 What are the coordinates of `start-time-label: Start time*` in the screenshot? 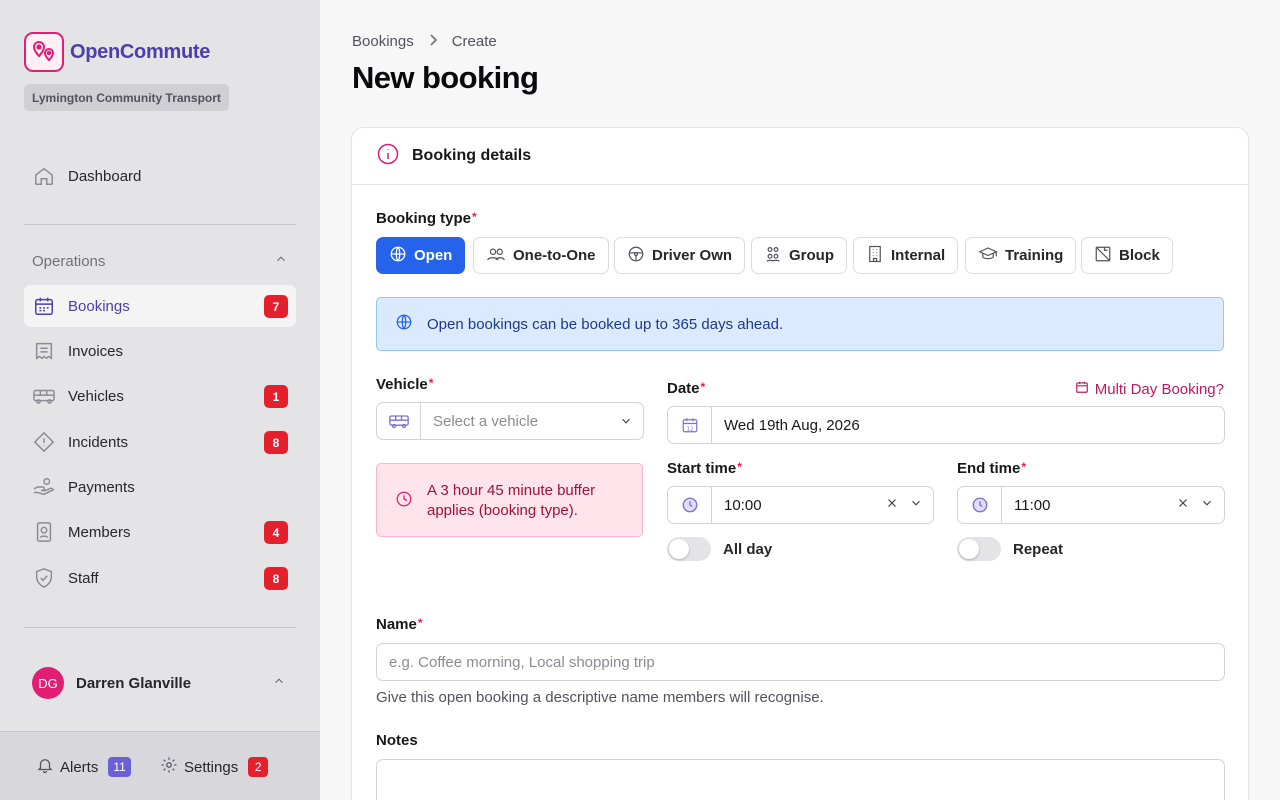 It's located at (704, 468).